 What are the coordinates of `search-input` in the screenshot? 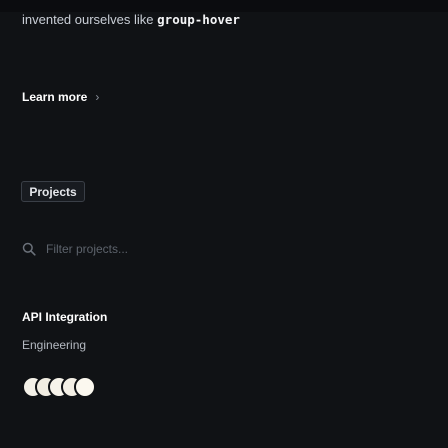 It's located at (166, 249).